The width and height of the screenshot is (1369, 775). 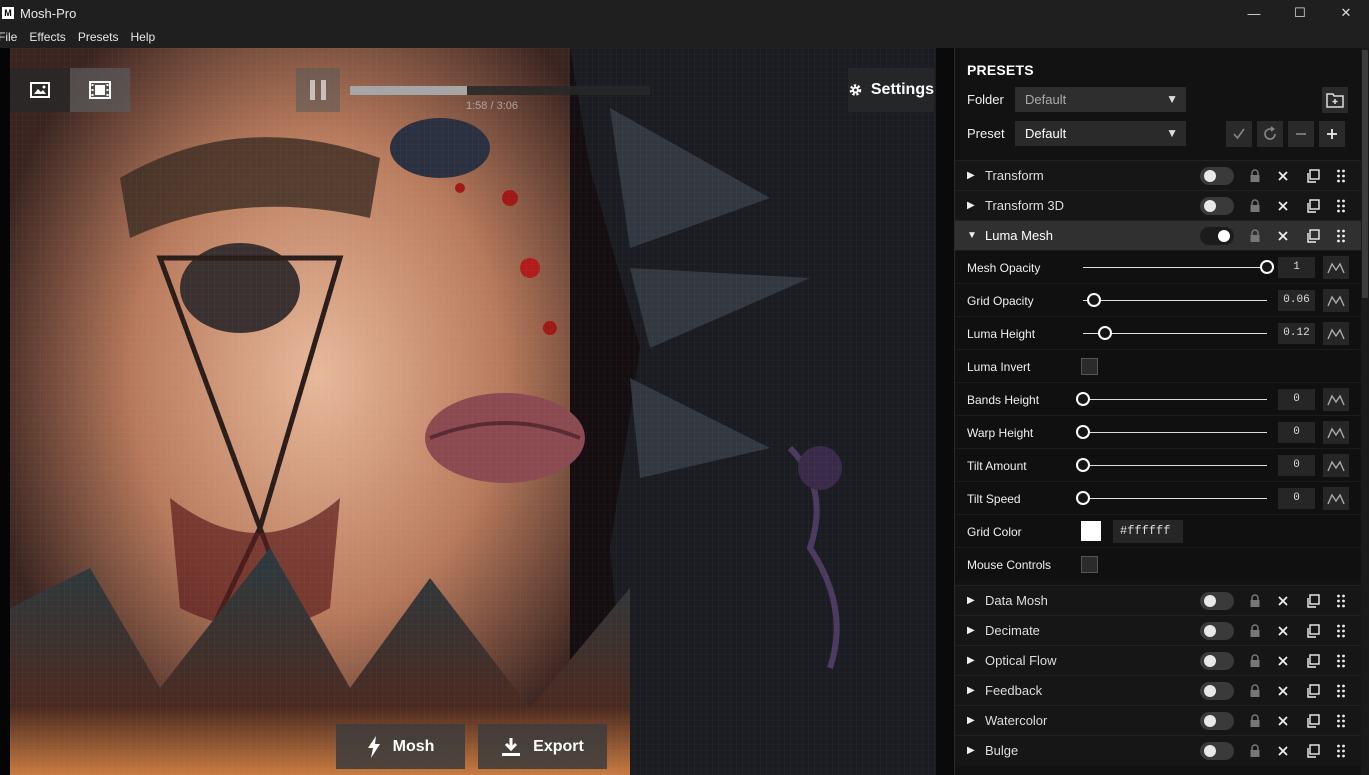 I want to click on image-mode-button, so click(x=40, y=90).